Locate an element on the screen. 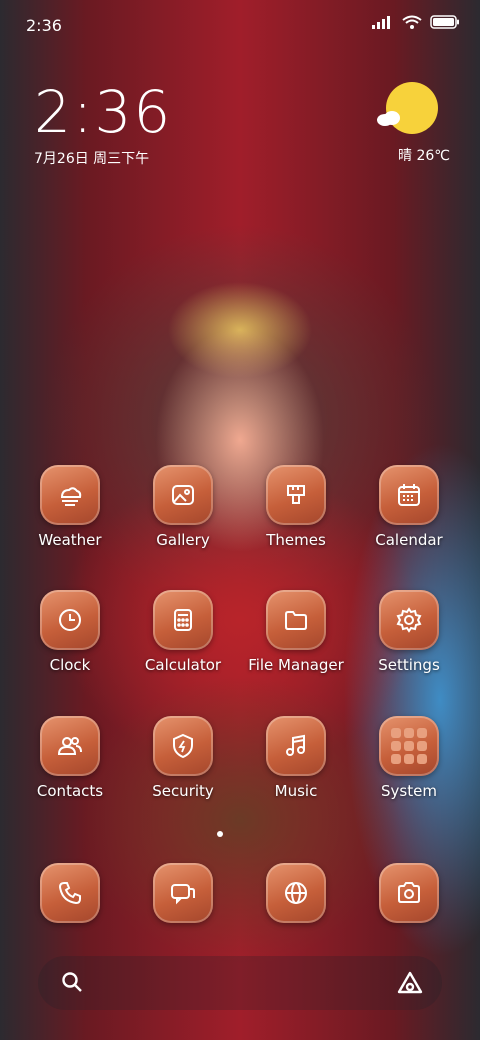 This screenshot has width=480, height=1040. app-label: Settings is located at coordinates (409, 665).